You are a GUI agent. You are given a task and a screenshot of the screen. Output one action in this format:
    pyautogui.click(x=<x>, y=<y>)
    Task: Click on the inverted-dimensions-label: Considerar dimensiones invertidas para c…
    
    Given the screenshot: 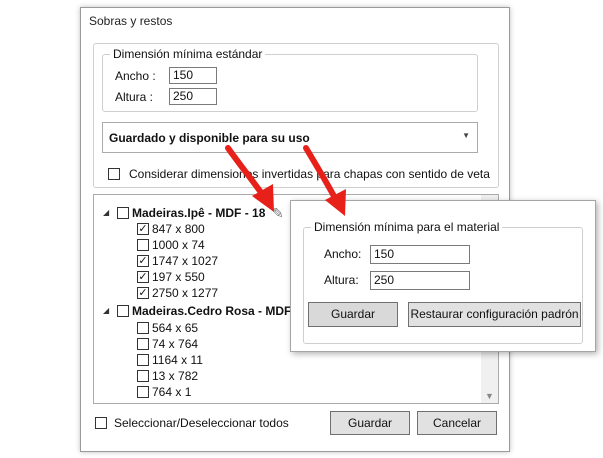 What is the action you would take?
    pyautogui.click(x=309, y=174)
    